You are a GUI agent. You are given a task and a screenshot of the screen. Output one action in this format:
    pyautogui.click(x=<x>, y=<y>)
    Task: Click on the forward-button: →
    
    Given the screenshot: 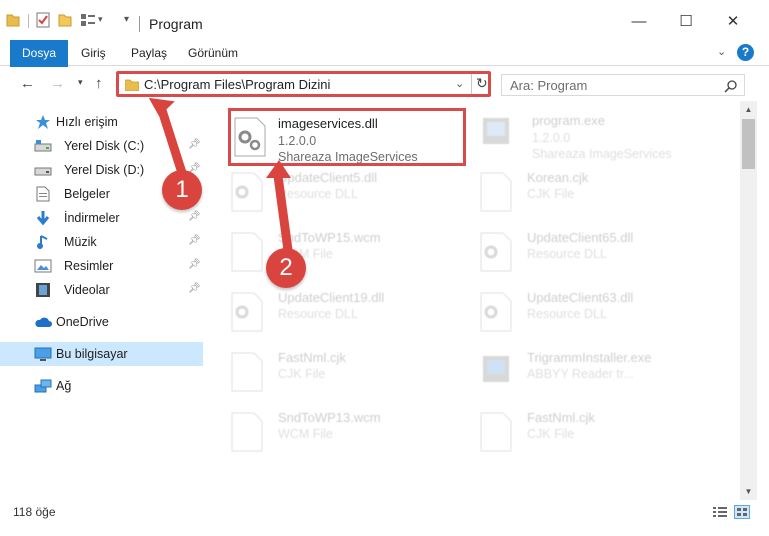 What is the action you would take?
    pyautogui.click(x=57, y=83)
    